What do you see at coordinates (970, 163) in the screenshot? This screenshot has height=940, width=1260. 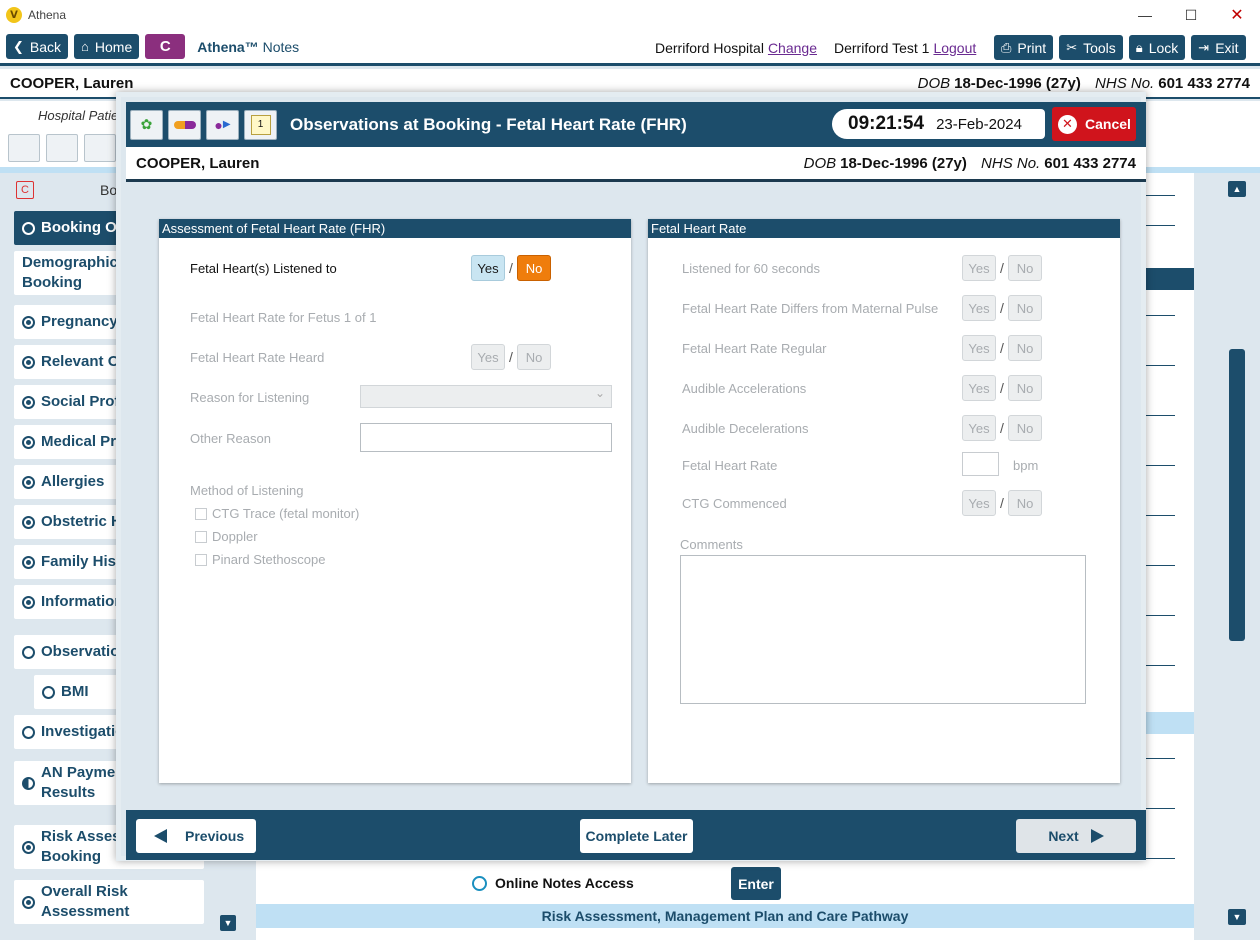 I see `dialog-patient-ids: DOB 18-Dec-1996 (27y) NHS No. 601 433 2774` at bounding box center [970, 163].